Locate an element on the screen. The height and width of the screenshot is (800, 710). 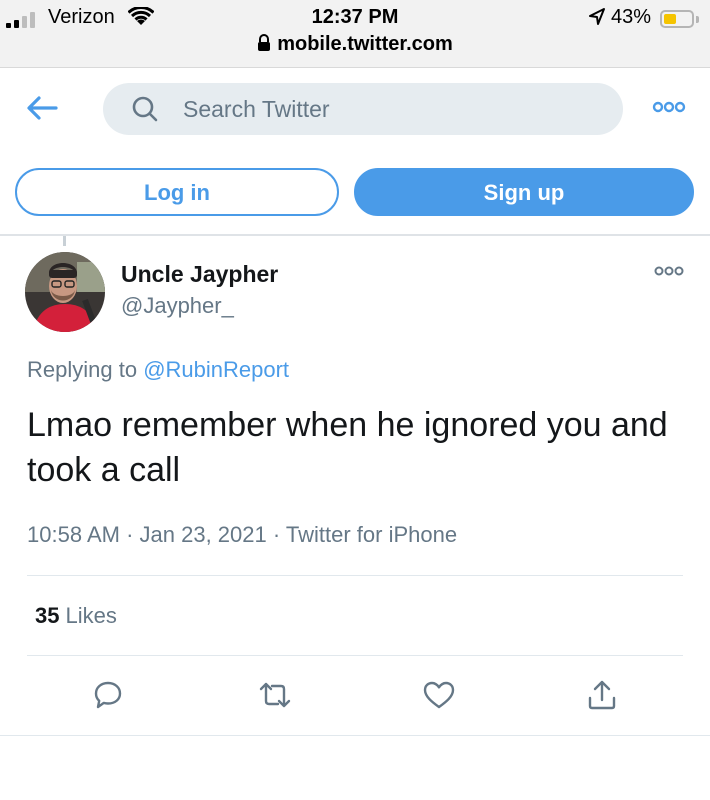
meta-divider is located at coordinates (355, 575).